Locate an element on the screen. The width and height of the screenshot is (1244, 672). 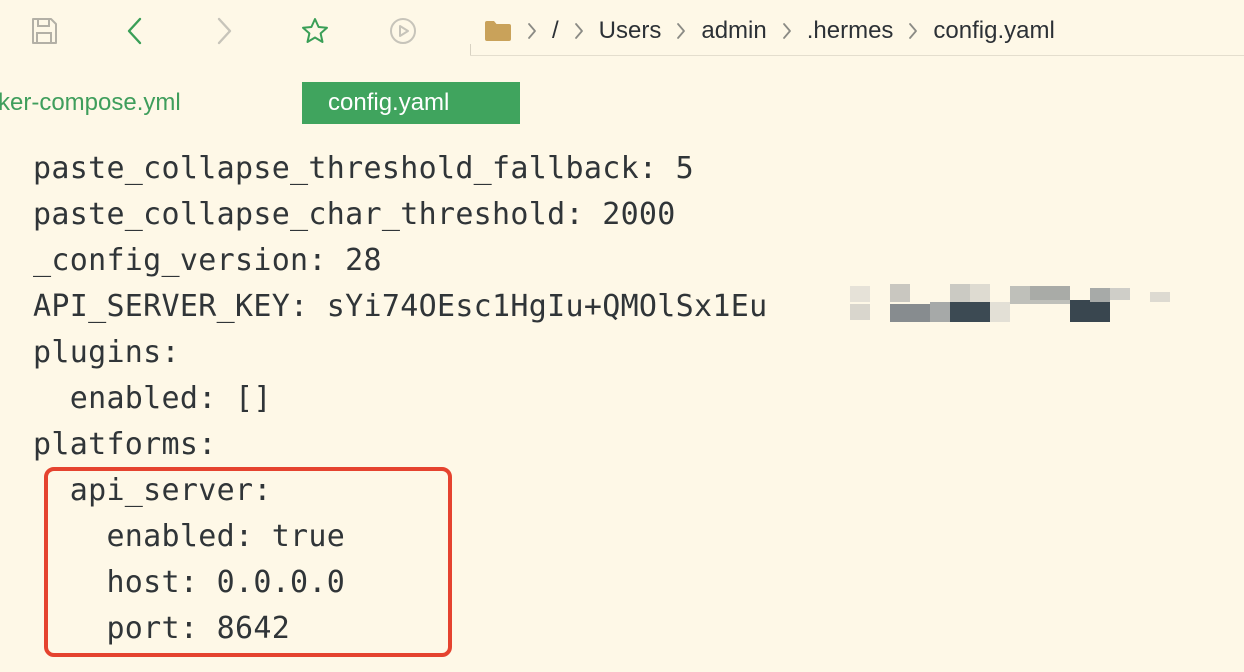
back-button is located at coordinates (135, 31).